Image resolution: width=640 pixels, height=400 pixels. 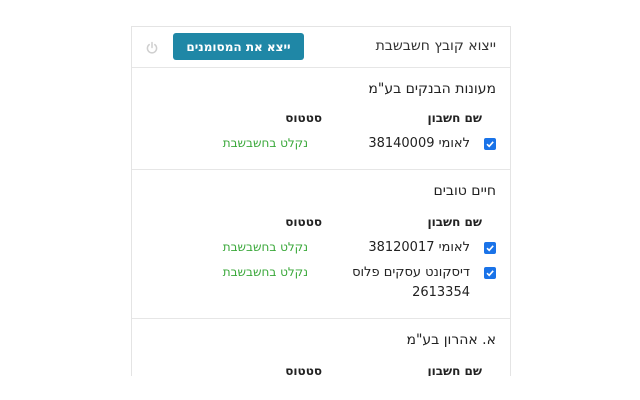 What do you see at coordinates (435, 46) in the screenshot?
I see `panel-title: ייצוא קובץ חשבשבת` at bounding box center [435, 46].